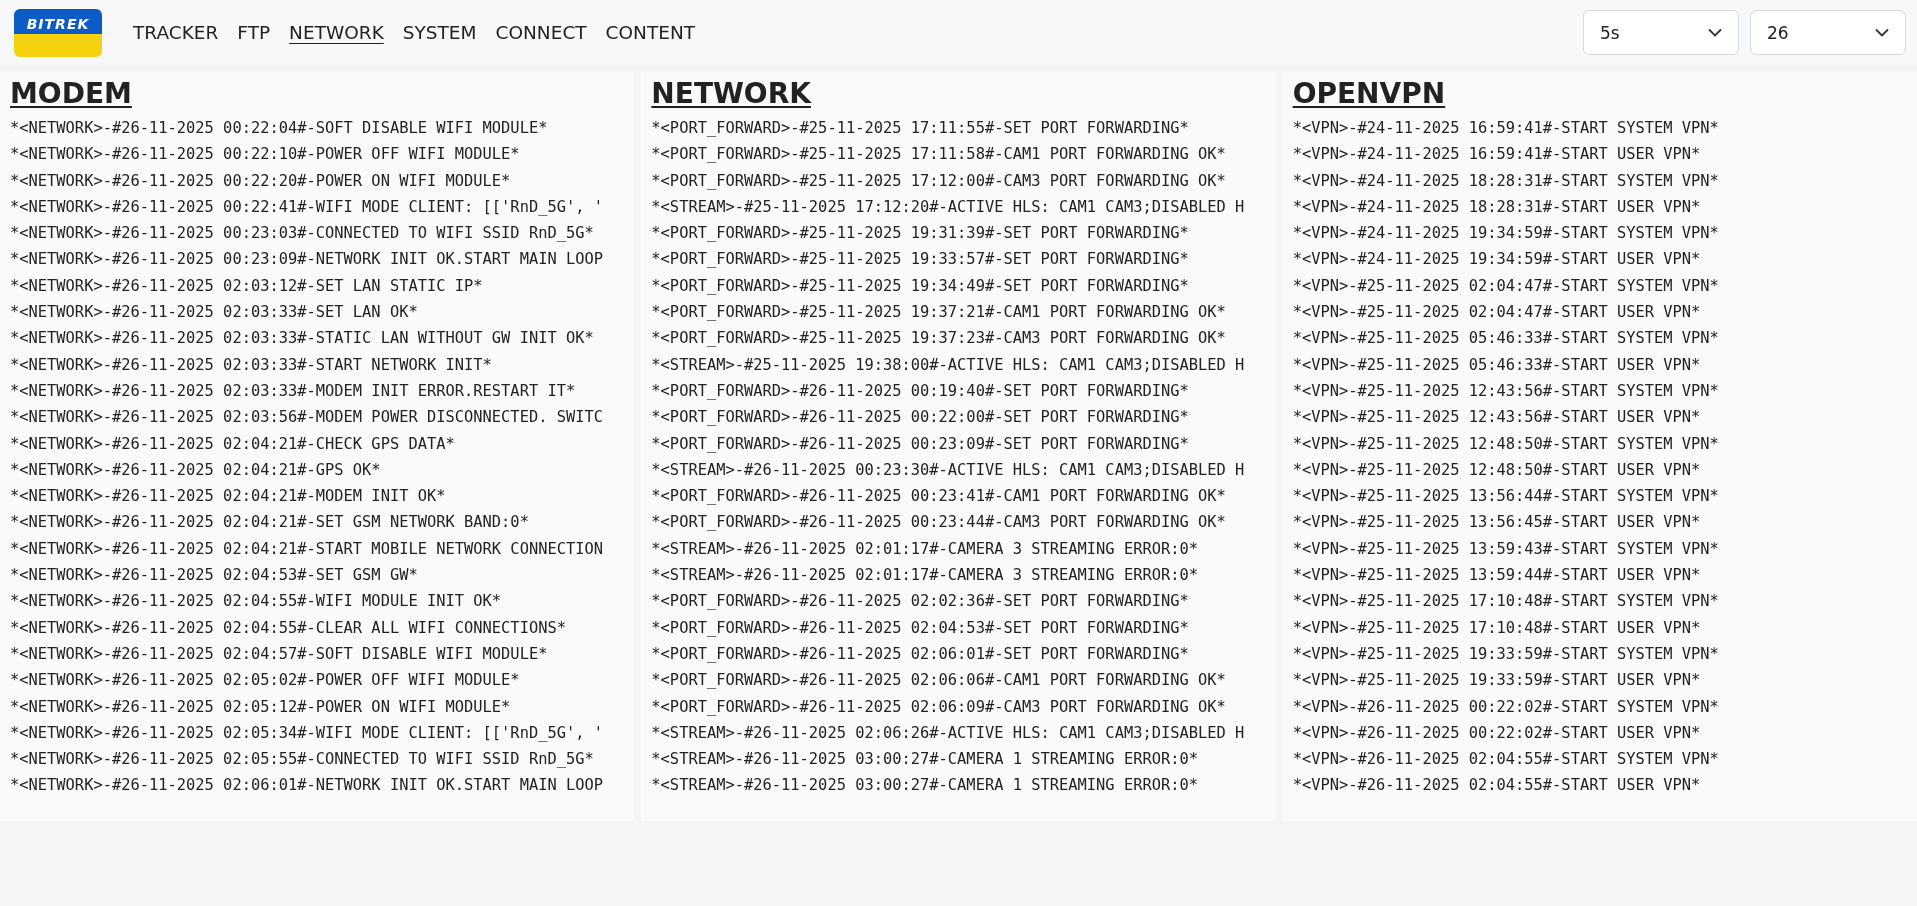 This screenshot has height=906, width=1917. What do you see at coordinates (302, 339) in the screenshot?
I see `log-line: *<NETWORK>-#26-11-2025 02:03:33#-STATIC LAN WITHOUT GW INIT OK*` at bounding box center [302, 339].